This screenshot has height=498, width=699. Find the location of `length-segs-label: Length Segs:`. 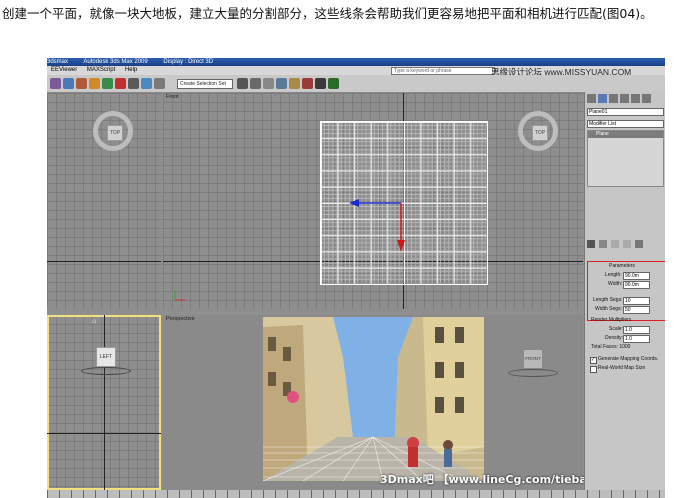

length-segs-label: Length Segs: is located at coordinates (608, 300).